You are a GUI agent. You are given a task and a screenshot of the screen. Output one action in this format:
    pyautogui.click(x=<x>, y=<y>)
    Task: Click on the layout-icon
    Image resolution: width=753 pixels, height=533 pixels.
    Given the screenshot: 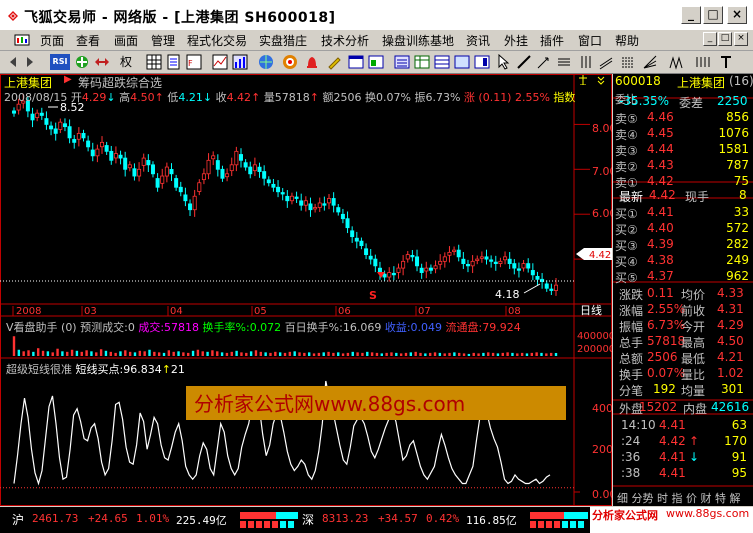 What is the action you would take?
    pyautogui.click(x=356, y=62)
    